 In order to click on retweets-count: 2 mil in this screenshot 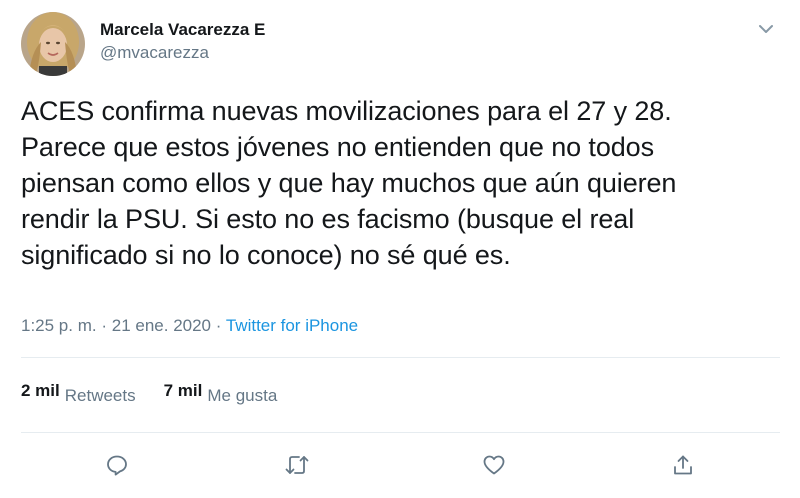, I will do `click(40, 390)`.